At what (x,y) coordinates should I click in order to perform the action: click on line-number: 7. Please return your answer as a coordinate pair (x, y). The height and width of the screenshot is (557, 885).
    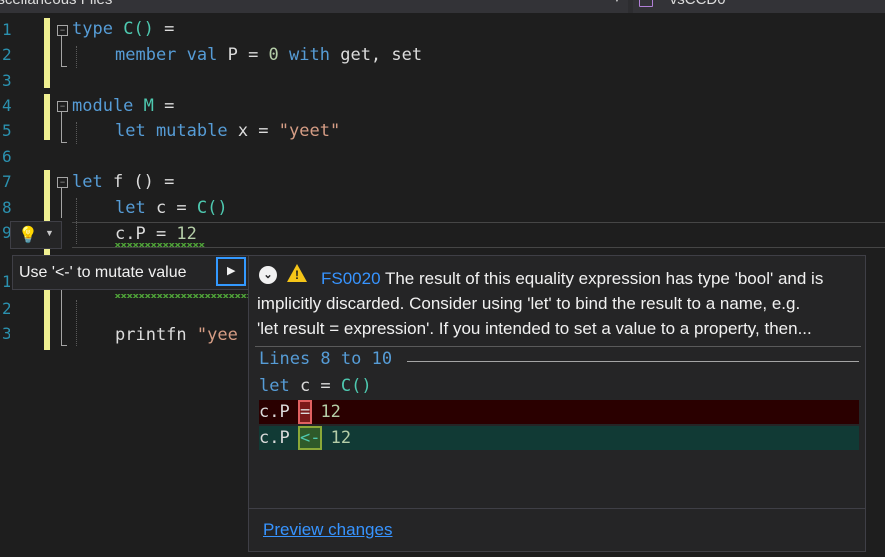
    Looking at the image, I should click on (7, 181).